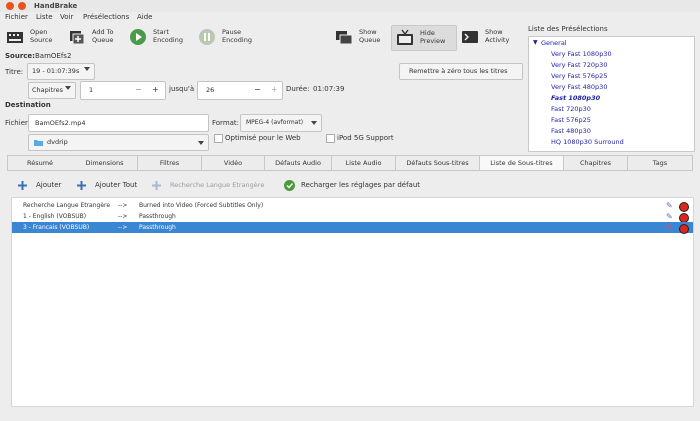 This screenshot has width=700, height=421. I want to click on menu-fichier: Fichier, so click(16, 17).